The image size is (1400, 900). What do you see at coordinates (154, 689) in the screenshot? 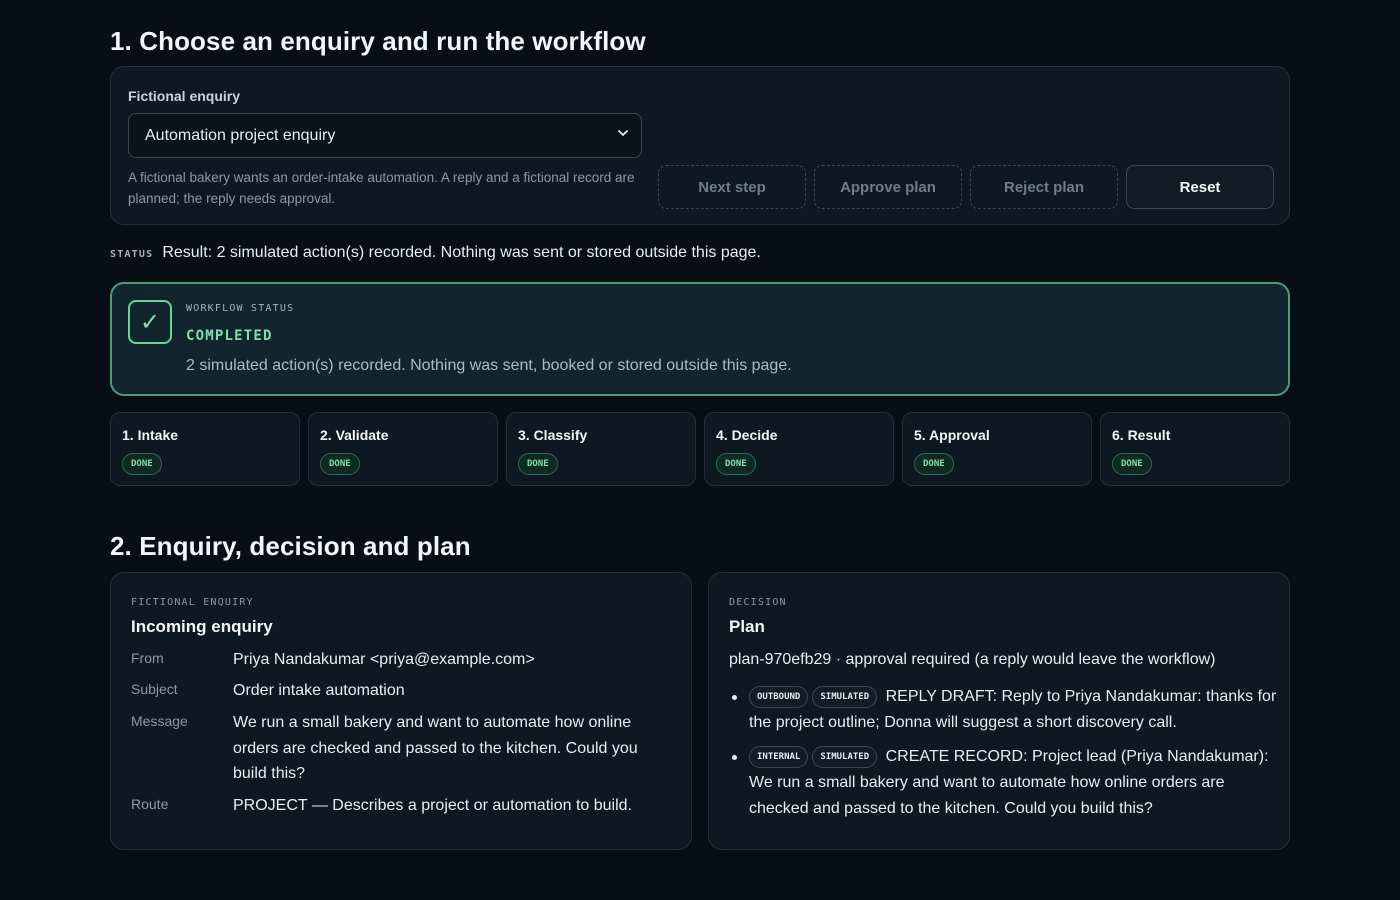
I see `subject-label: Subject` at bounding box center [154, 689].